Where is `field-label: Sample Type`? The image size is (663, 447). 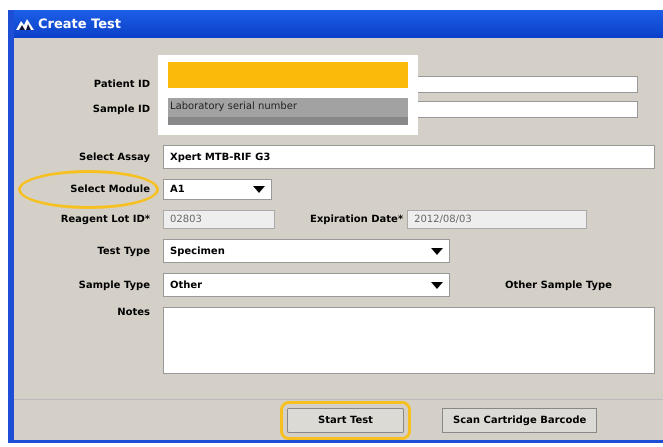 field-label: Sample Type is located at coordinates (114, 285).